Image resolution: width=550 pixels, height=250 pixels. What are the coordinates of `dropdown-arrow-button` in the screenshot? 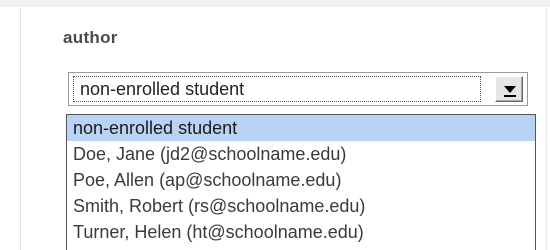 It's located at (509, 89).